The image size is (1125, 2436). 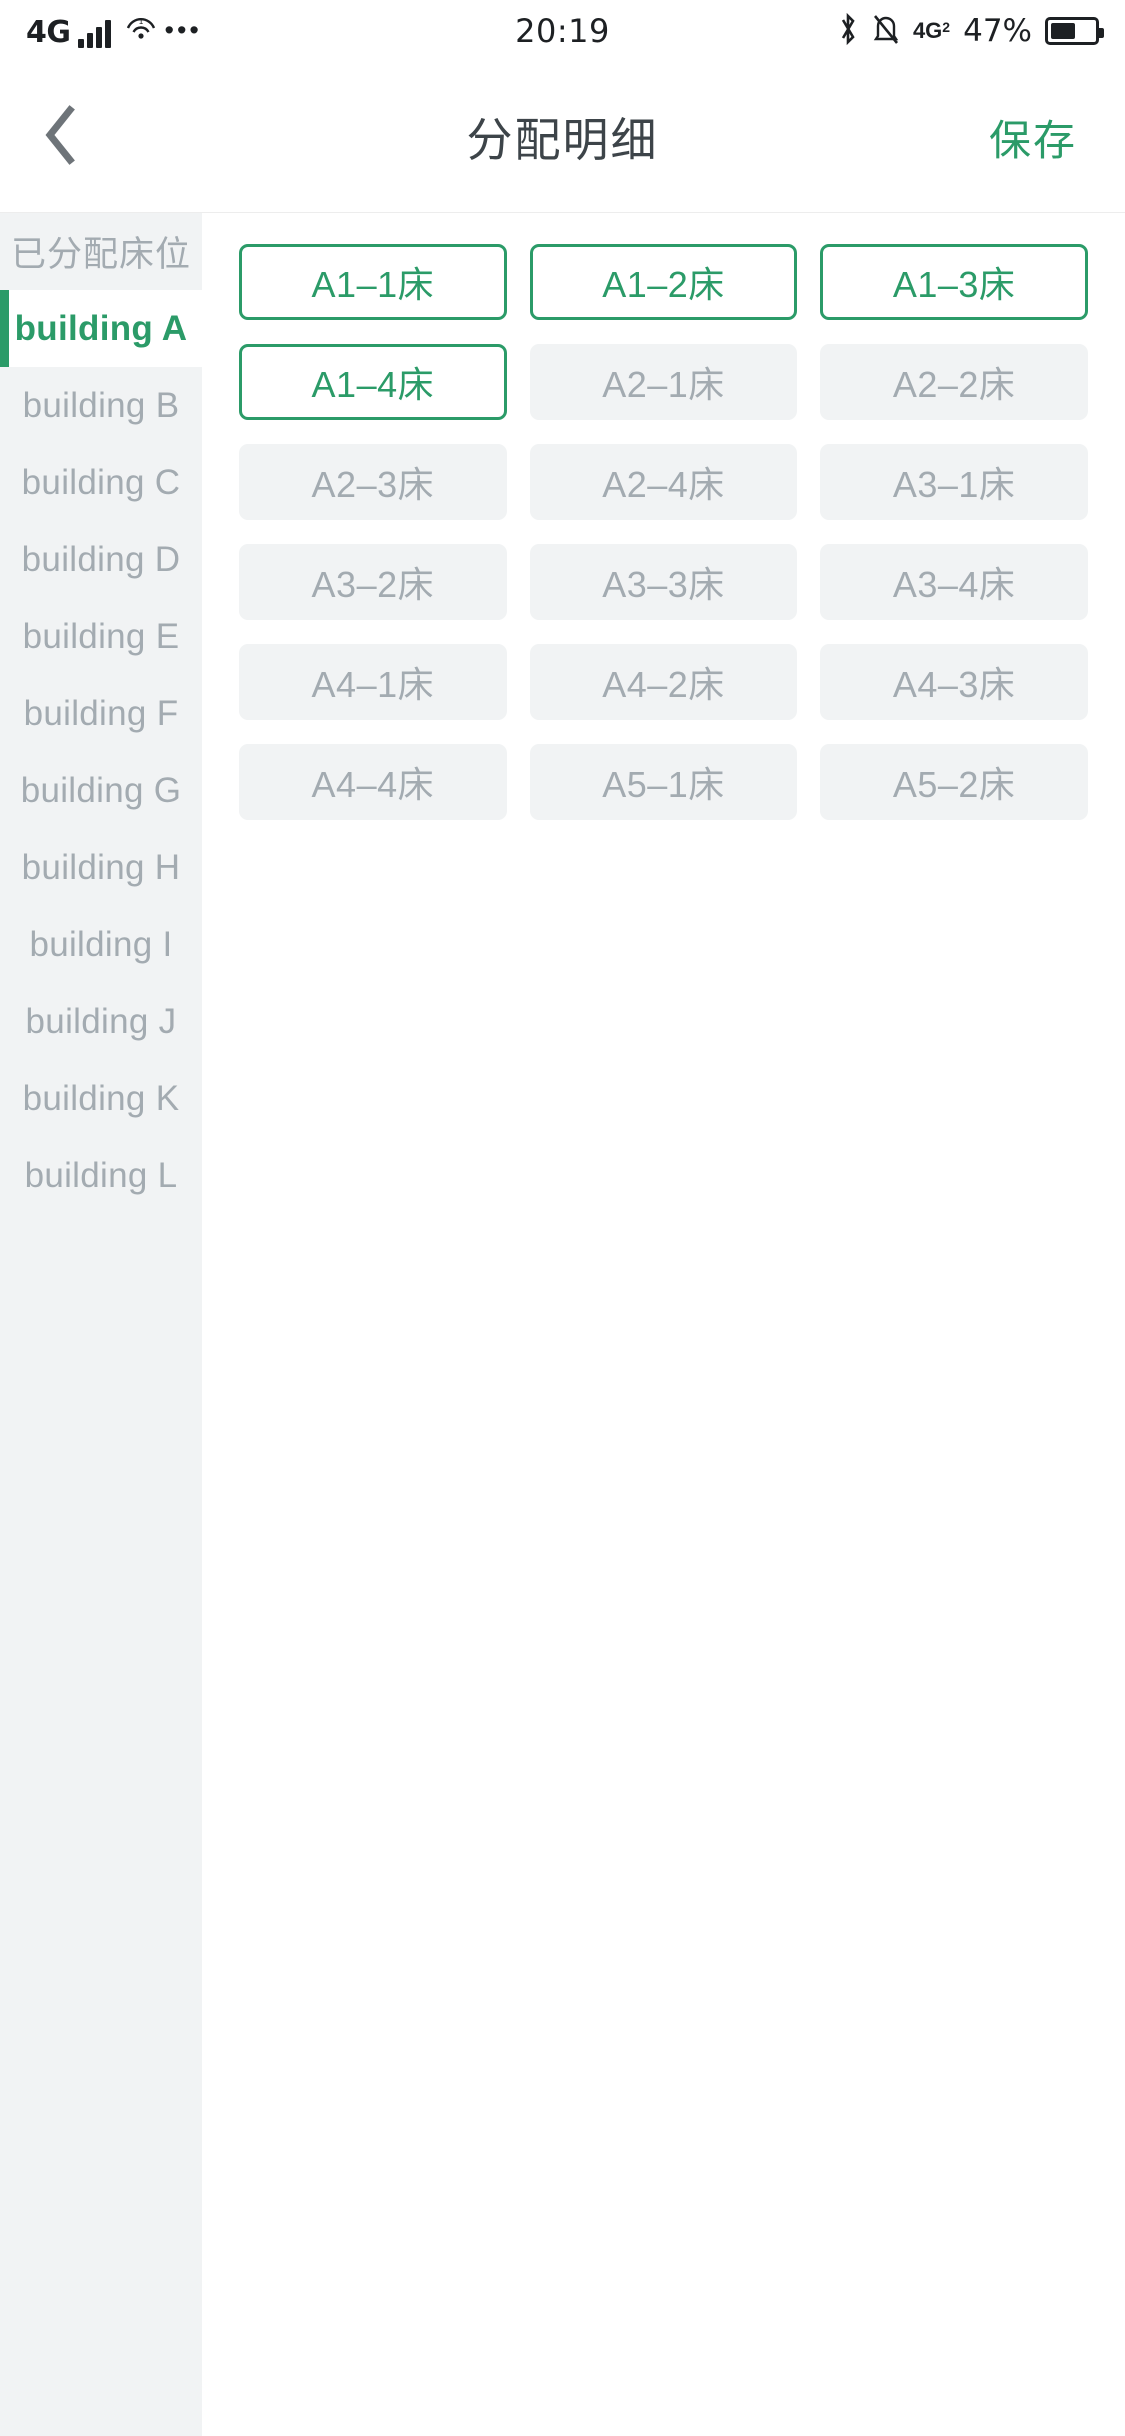 I want to click on bed-card: A4–4床, so click(x=373, y=782).